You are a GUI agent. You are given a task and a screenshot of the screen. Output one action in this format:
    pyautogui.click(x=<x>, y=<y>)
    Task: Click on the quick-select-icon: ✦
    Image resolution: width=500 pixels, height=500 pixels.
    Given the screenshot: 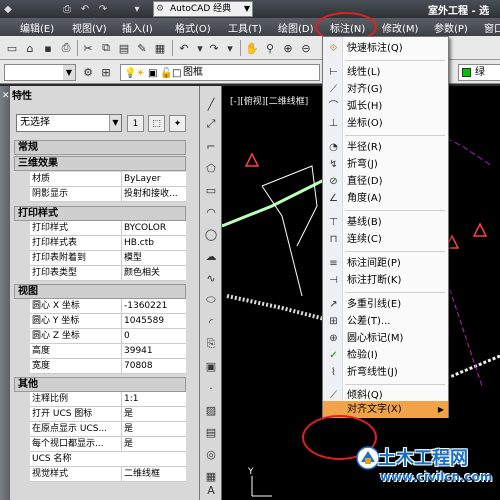 What is the action you would take?
    pyautogui.click(x=177, y=123)
    